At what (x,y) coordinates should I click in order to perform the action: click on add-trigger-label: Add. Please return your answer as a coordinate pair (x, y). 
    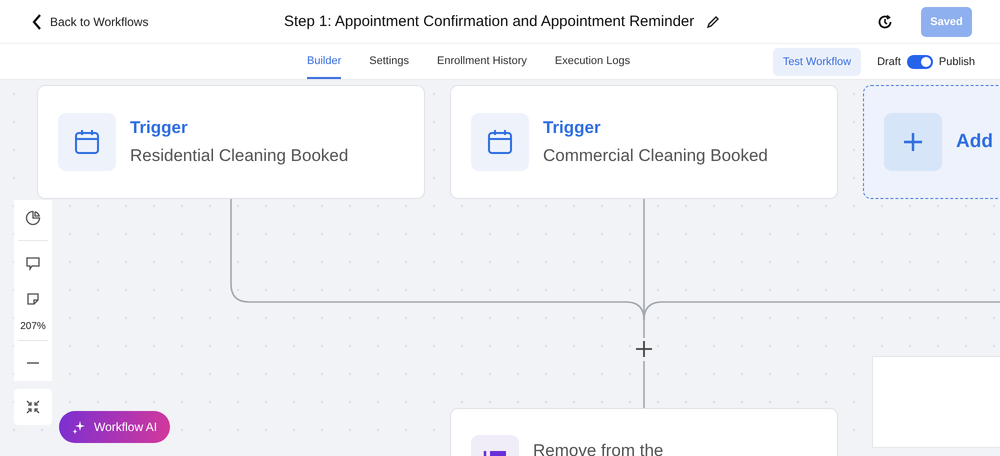
    Looking at the image, I should click on (974, 142).